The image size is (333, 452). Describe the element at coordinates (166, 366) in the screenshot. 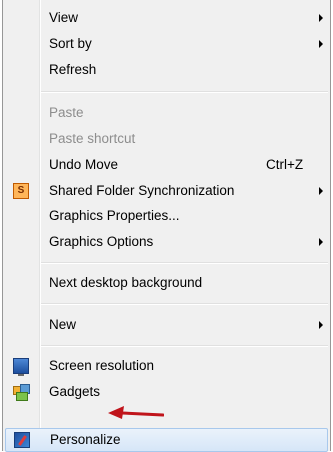

I see `menu-item-screen-resolution: Screen resolution` at that location.